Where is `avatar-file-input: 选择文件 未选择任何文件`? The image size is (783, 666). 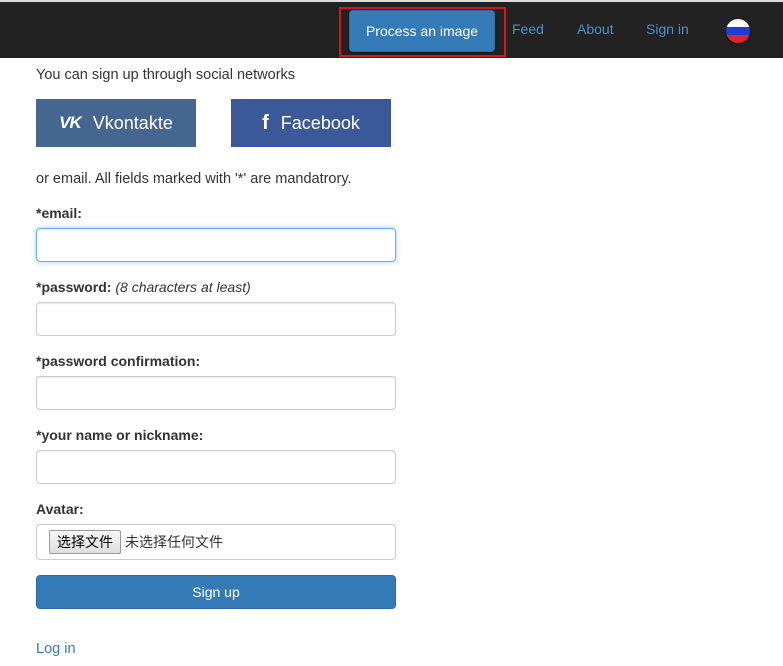 avatar-file-input: 选择文件 未选择任何文件 is located at coordinates (216, 542).